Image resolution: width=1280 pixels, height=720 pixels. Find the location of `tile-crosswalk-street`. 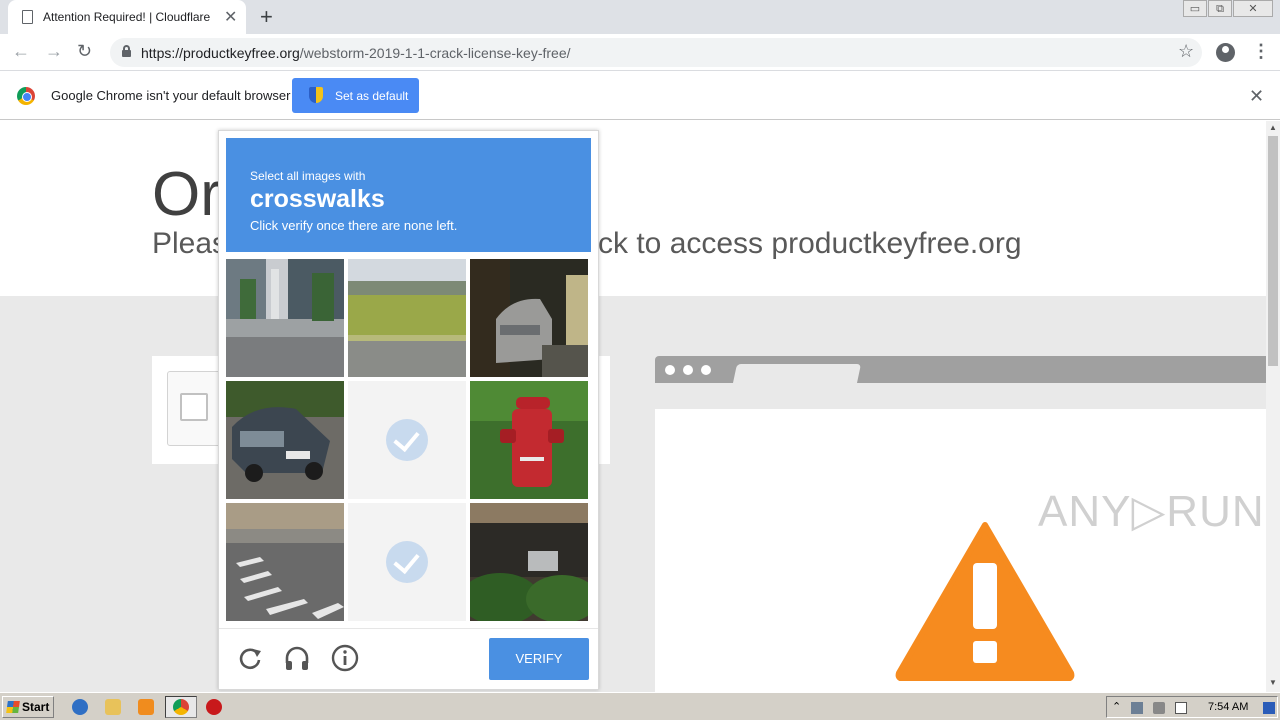

tile-crosswalk-street is located at coordinates (285, 562).